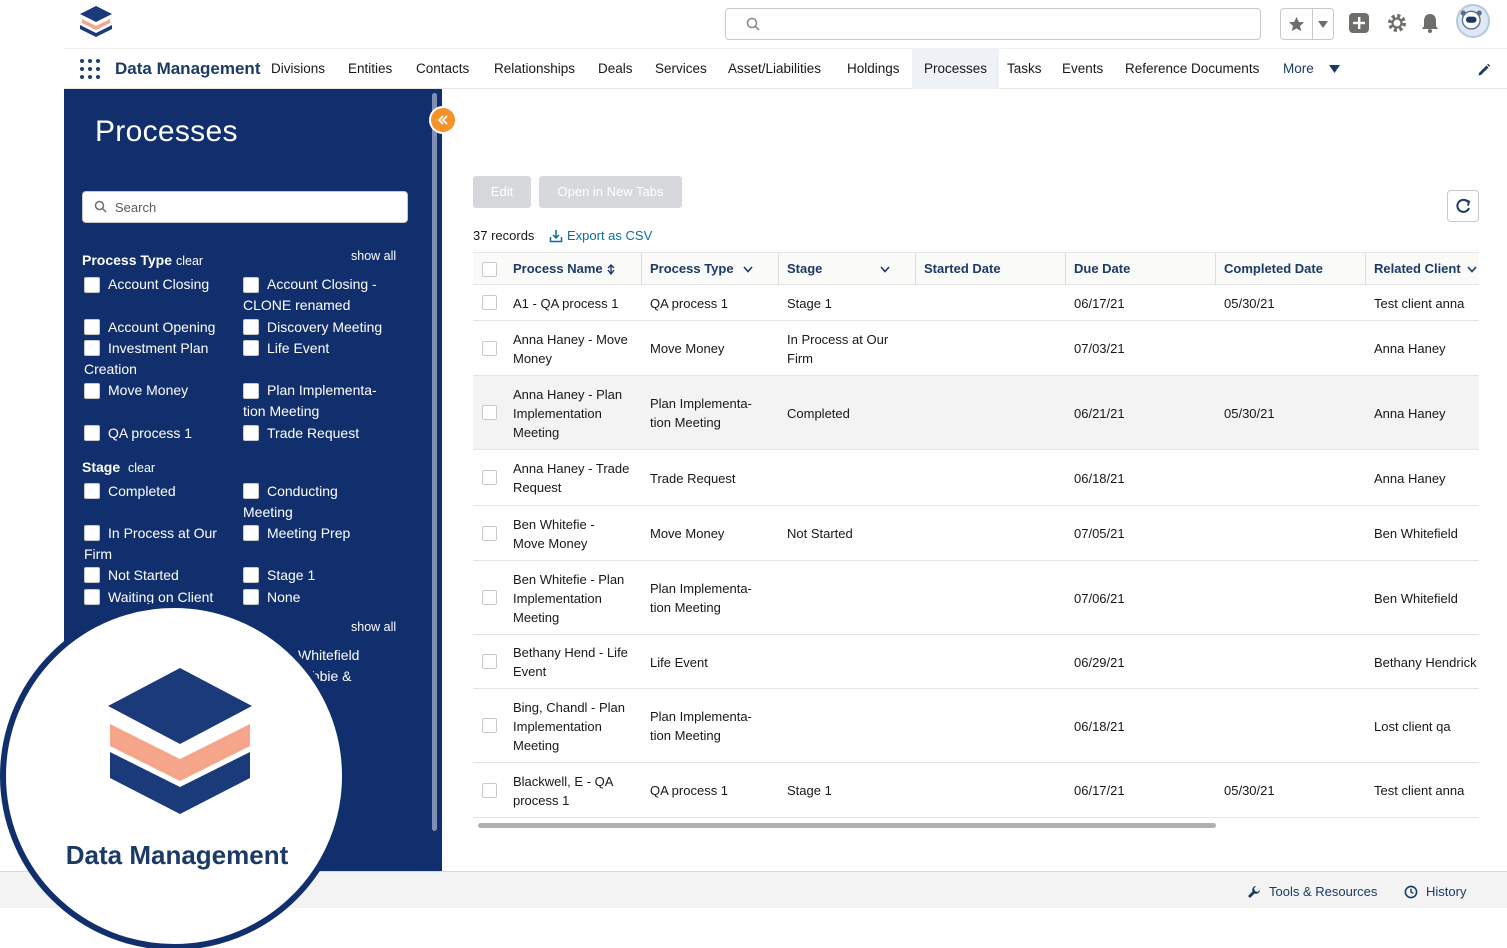 This screenshot has width=1507, height=948. What do you see at coordinates (92, 348) in the screenshot?
I see `checkbox-investment-plan` at bounding box center [92, 348].